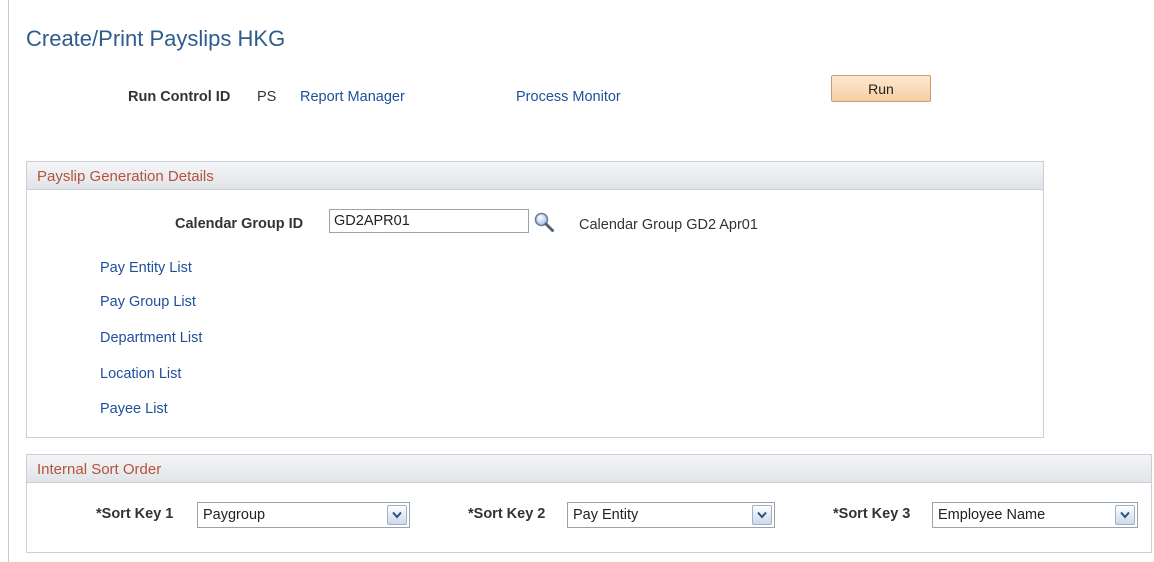  I want to click on location-list-link: Location List, so click(140, 374).